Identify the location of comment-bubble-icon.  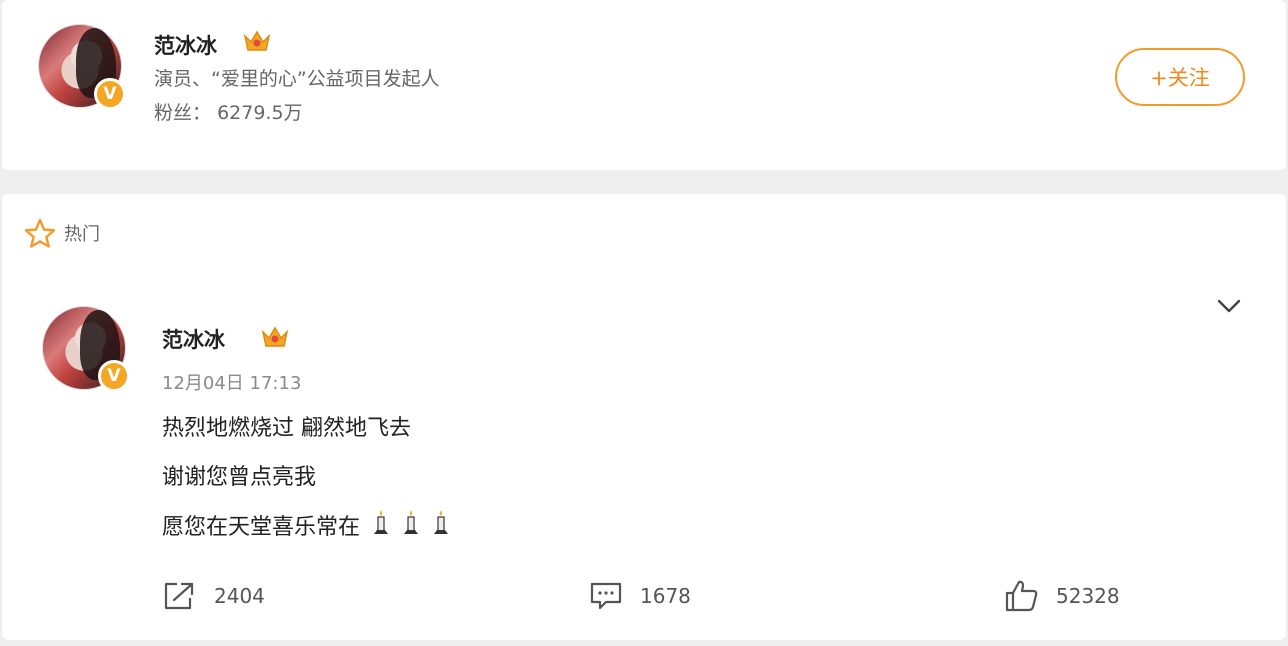
(606, 596).